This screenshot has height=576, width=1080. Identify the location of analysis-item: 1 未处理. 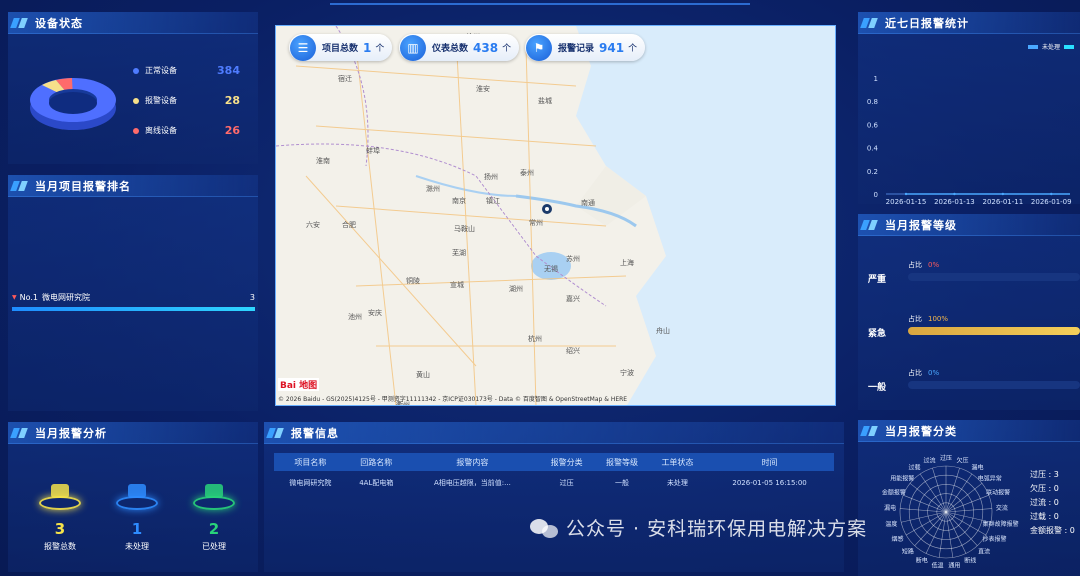
(137, 517).